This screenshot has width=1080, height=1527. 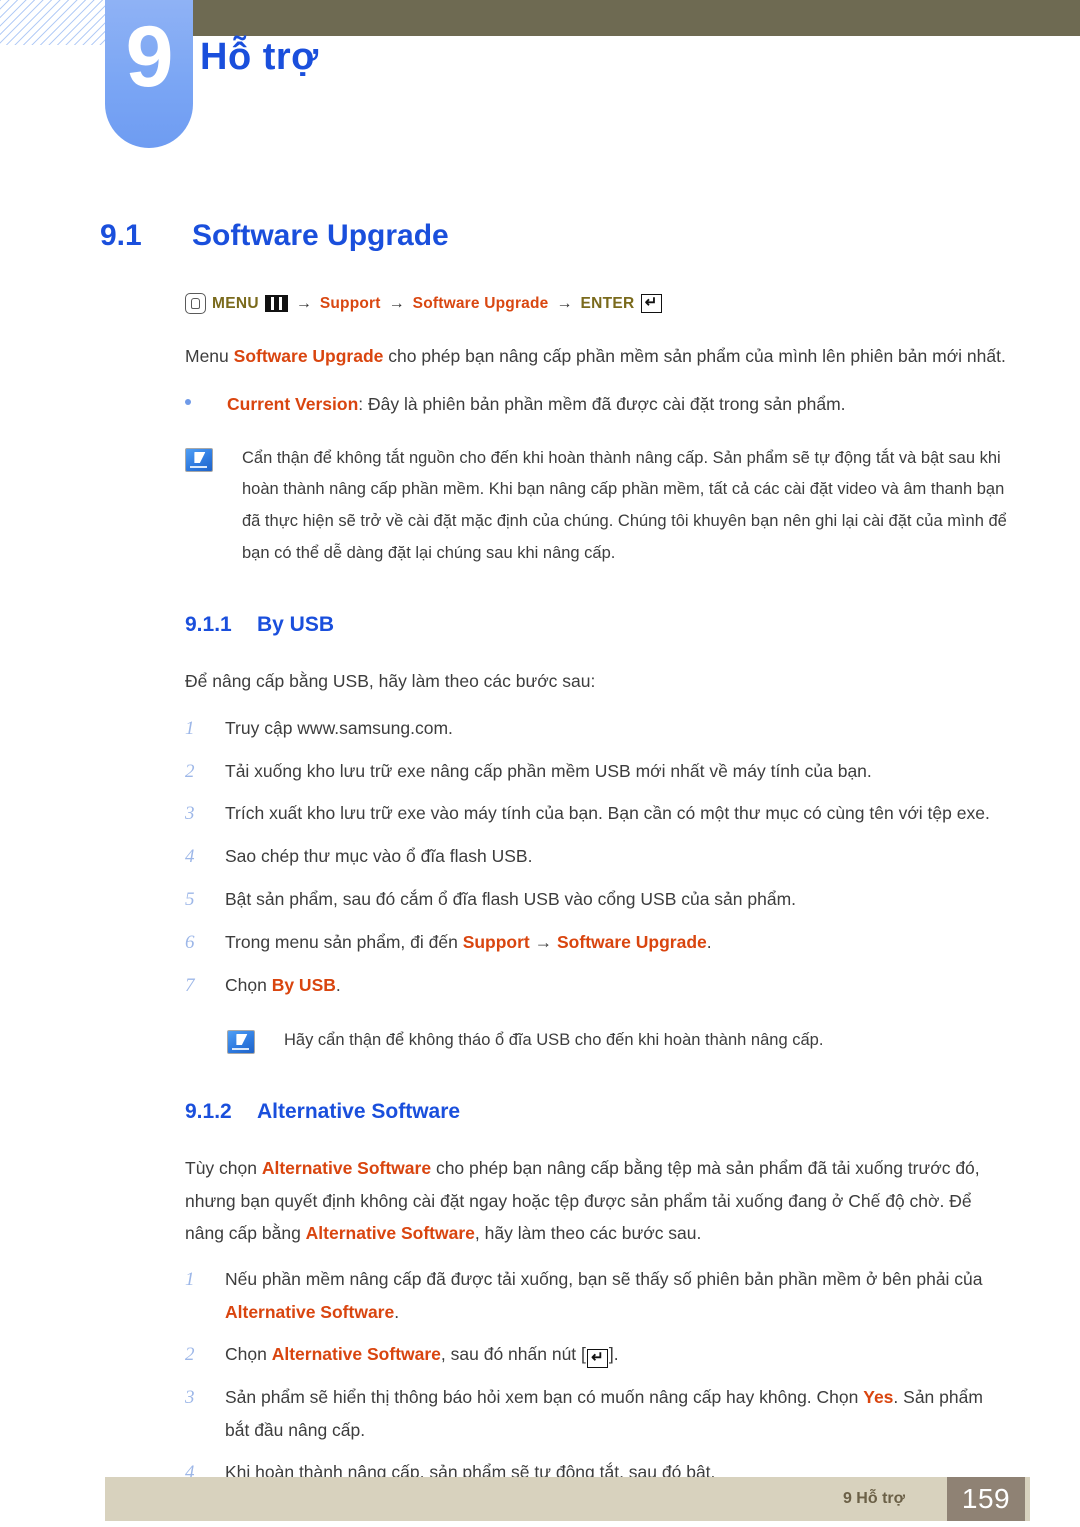 I want to click on step-number: 4, so click(x=190, y=857).